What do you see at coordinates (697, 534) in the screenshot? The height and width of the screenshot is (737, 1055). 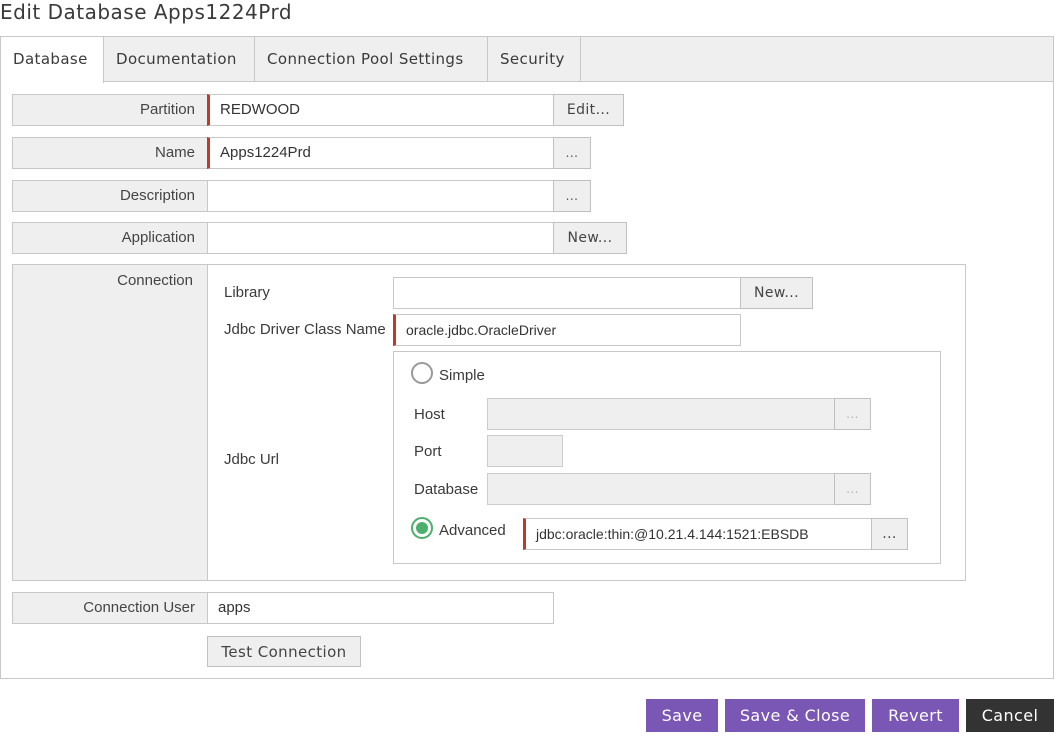 I see `advanced-url-field: jdbc:oracle:thin:@10.21.4.144:1521:EBSDB` at bounding box center [697, 534].